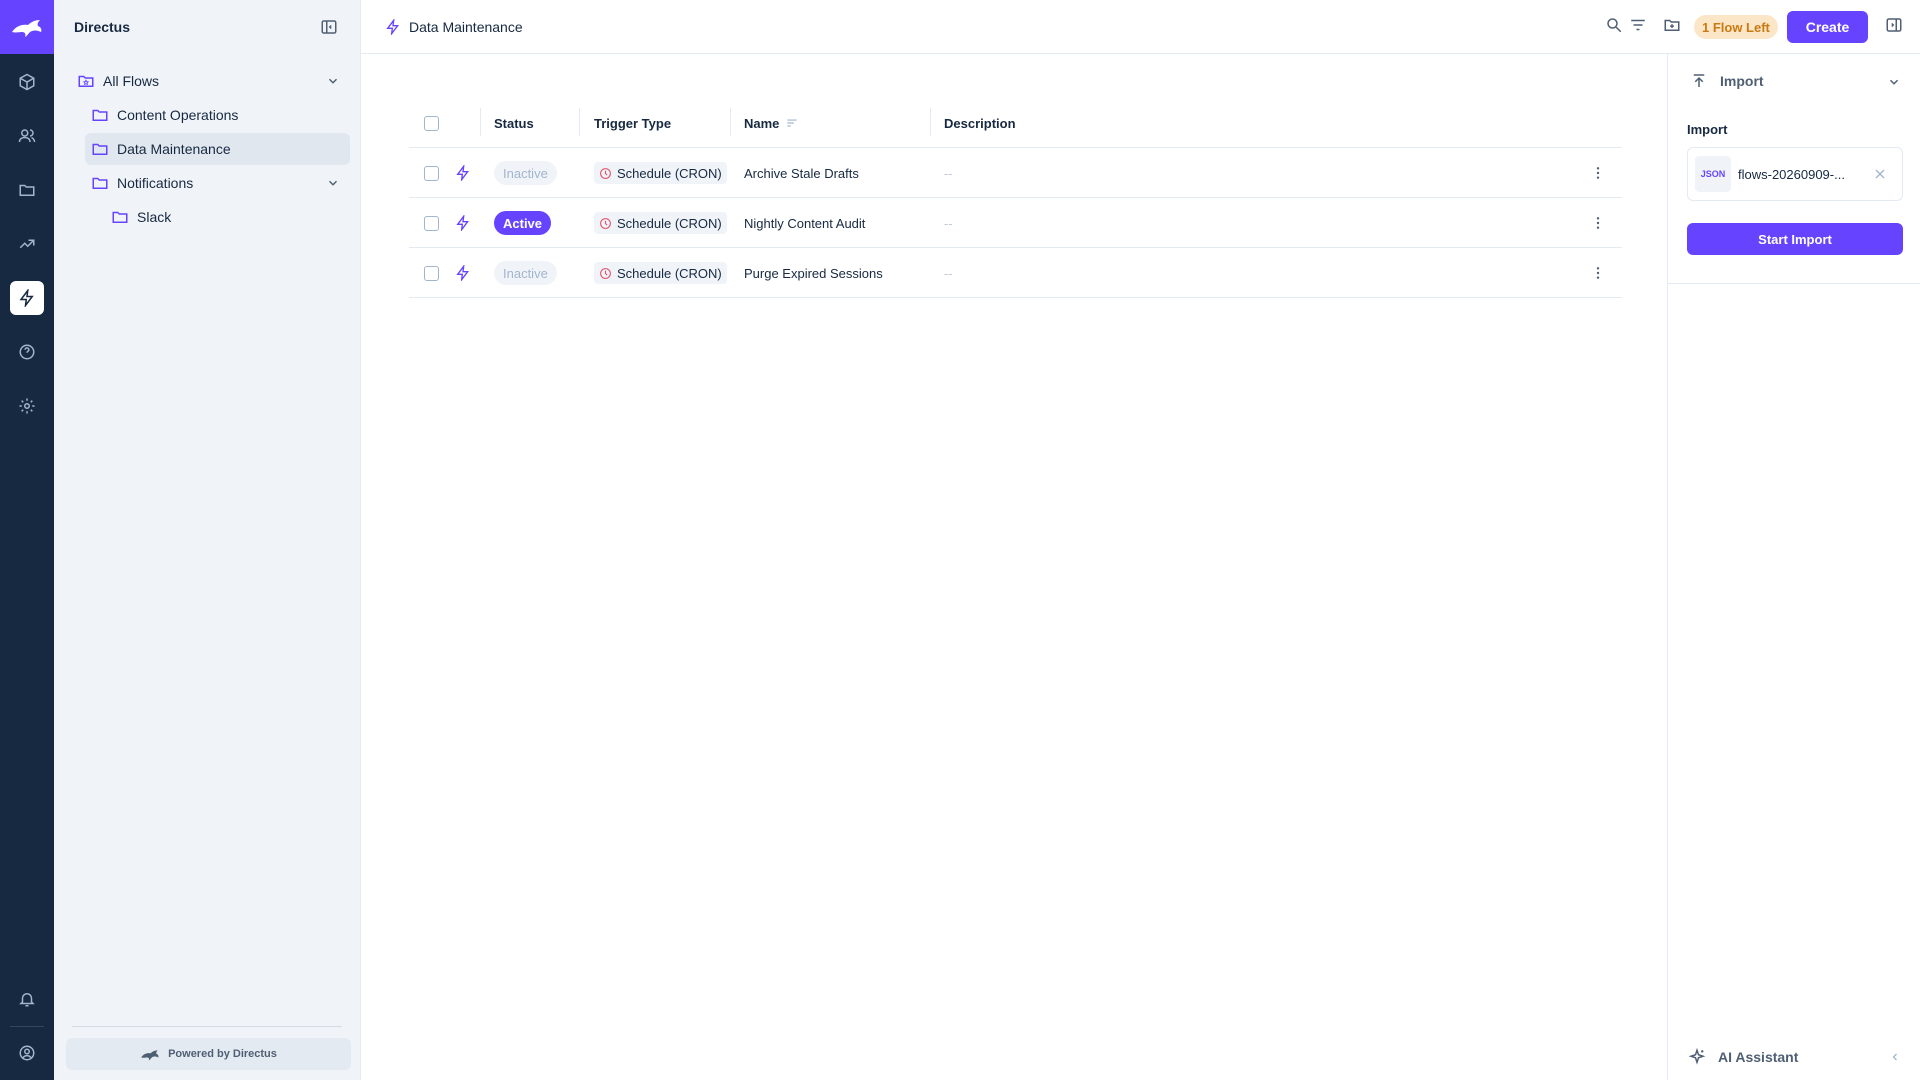 This screenshot has width=1920, height=1080. What do you see at coordinates (27, 406) in the screenshot?
I see `settings-module-icon` at bounding box center [27, 406].